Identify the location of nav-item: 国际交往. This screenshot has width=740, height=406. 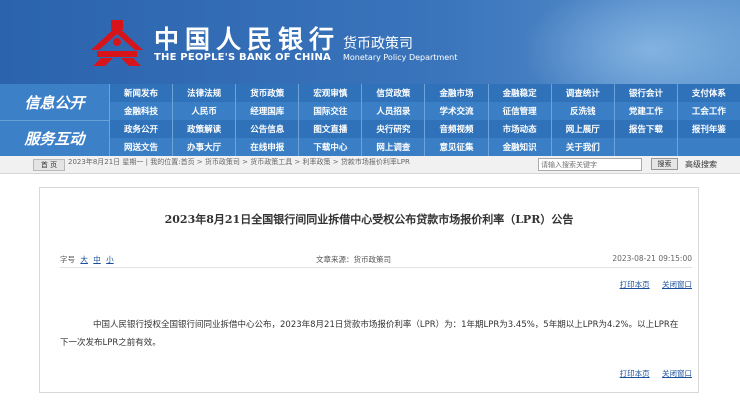
(330, 111).